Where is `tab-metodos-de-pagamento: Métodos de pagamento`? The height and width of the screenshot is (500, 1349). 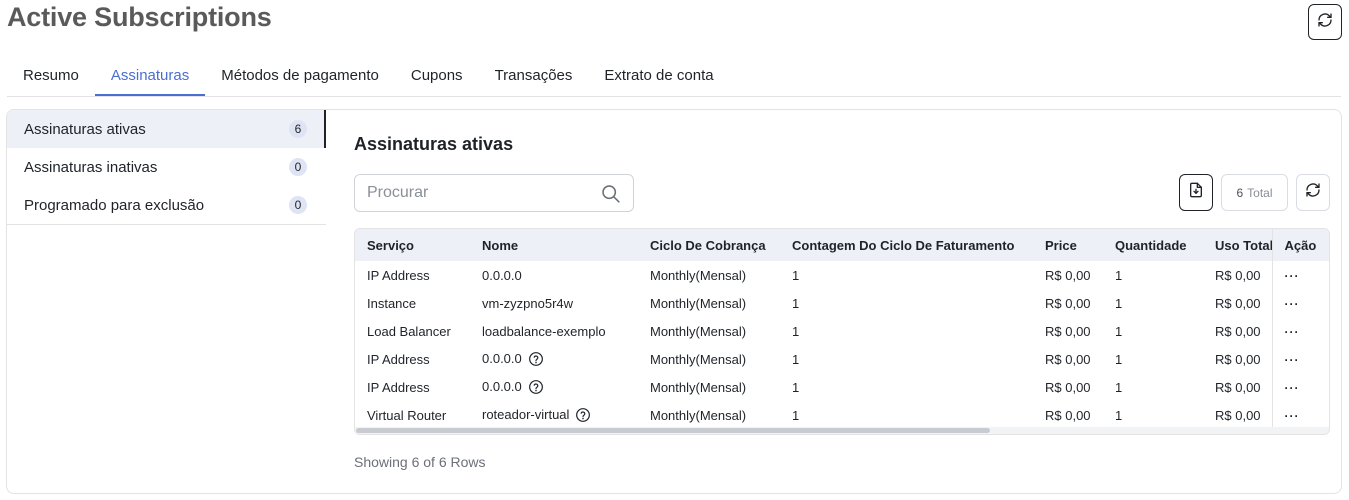 tab-metodos-de-pagamento: Métodos de pagamento is located at coordinates (300, 76).